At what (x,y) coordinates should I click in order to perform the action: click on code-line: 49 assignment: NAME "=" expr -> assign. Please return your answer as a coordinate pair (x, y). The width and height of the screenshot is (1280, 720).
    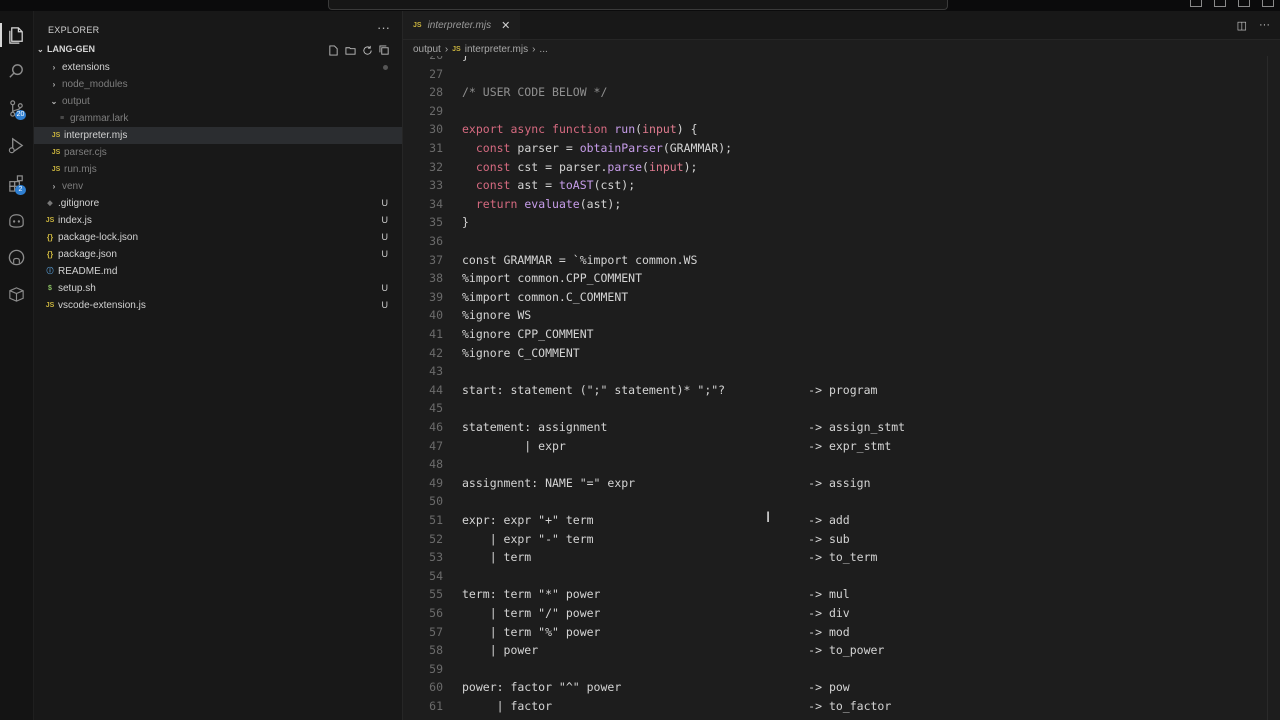
    Looking at the image, I should click on (841, 483).